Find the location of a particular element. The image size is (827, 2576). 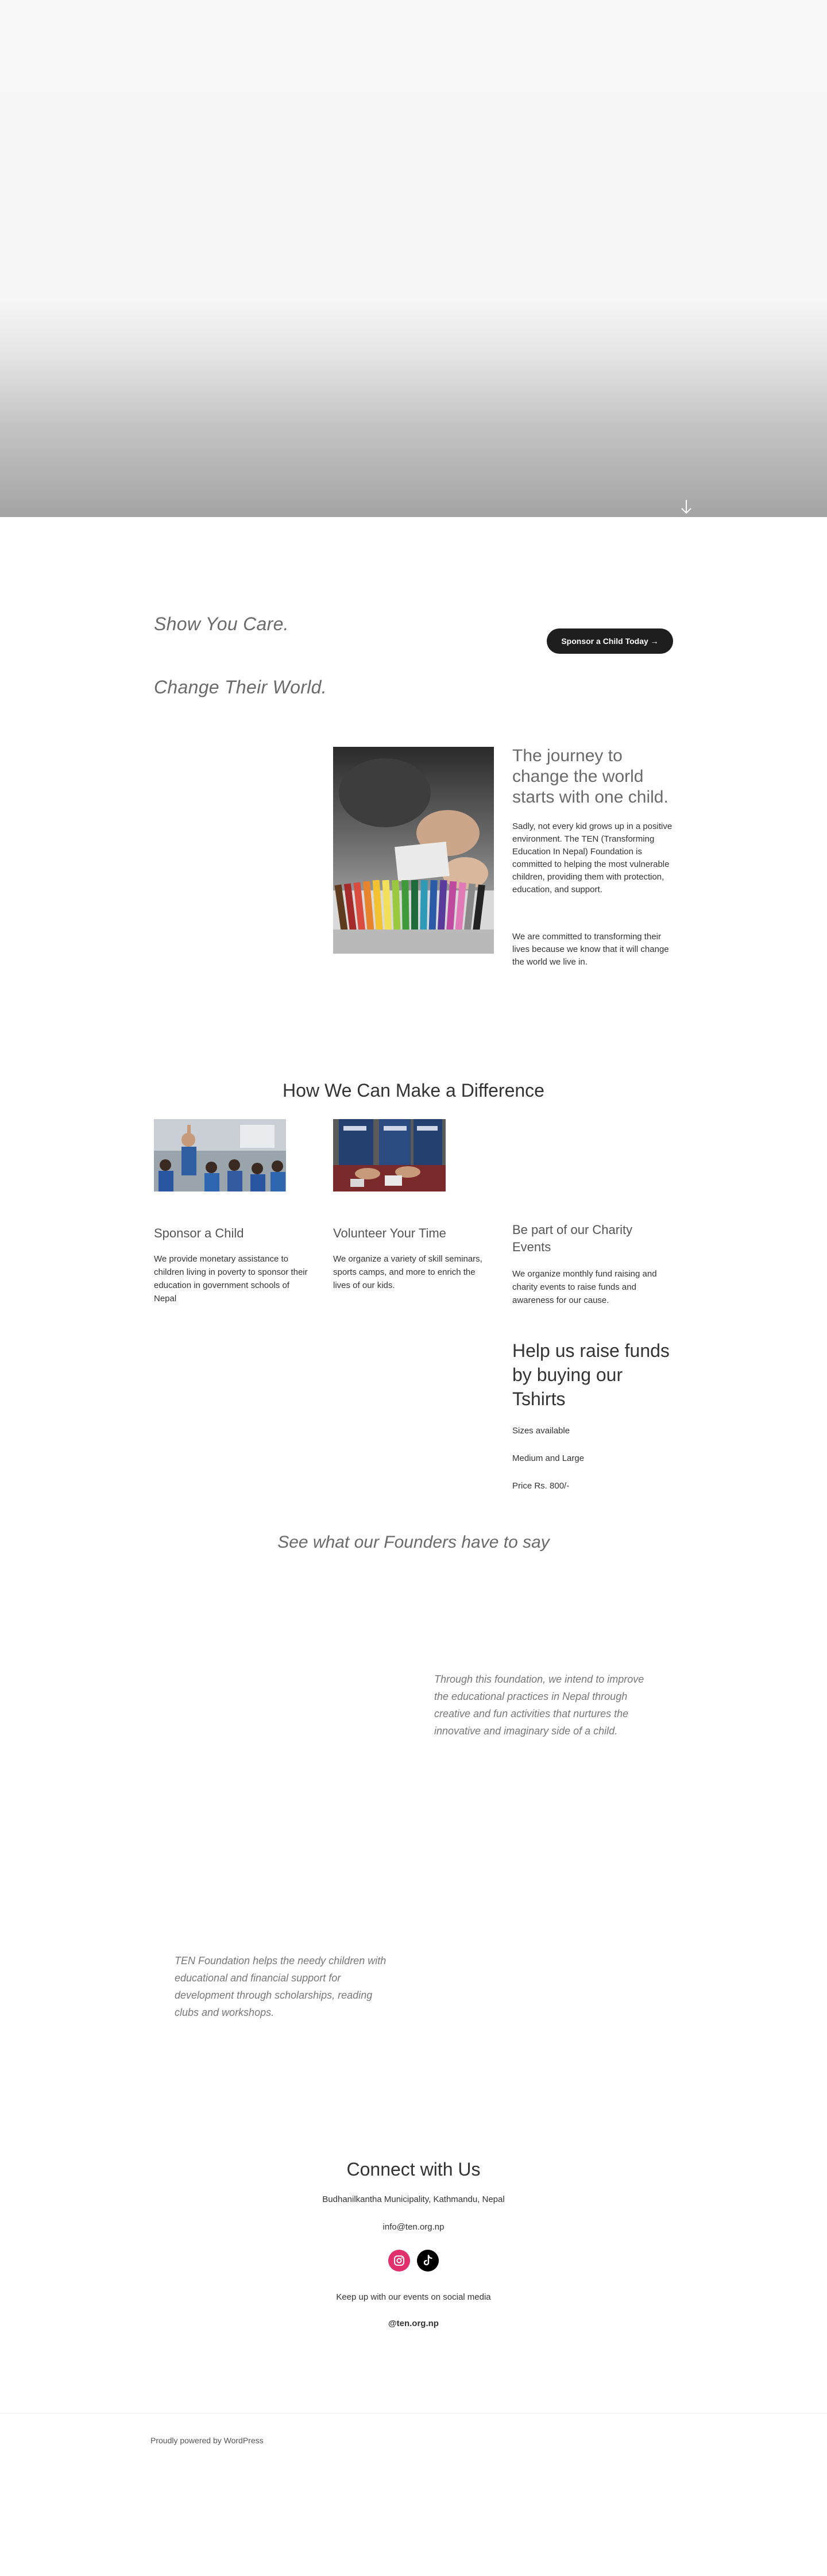

card-title-charity: Be part of our Charity Events is located at coordinates (572, 1238).